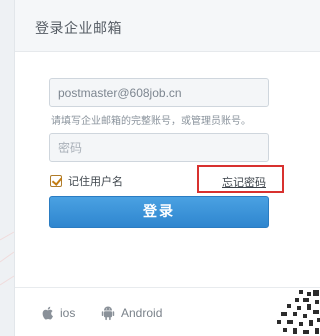  What do you see at coordinates (57, 313) in the screenshot?
I see `ios-app-link: ios` at bounding box center [57, 313].